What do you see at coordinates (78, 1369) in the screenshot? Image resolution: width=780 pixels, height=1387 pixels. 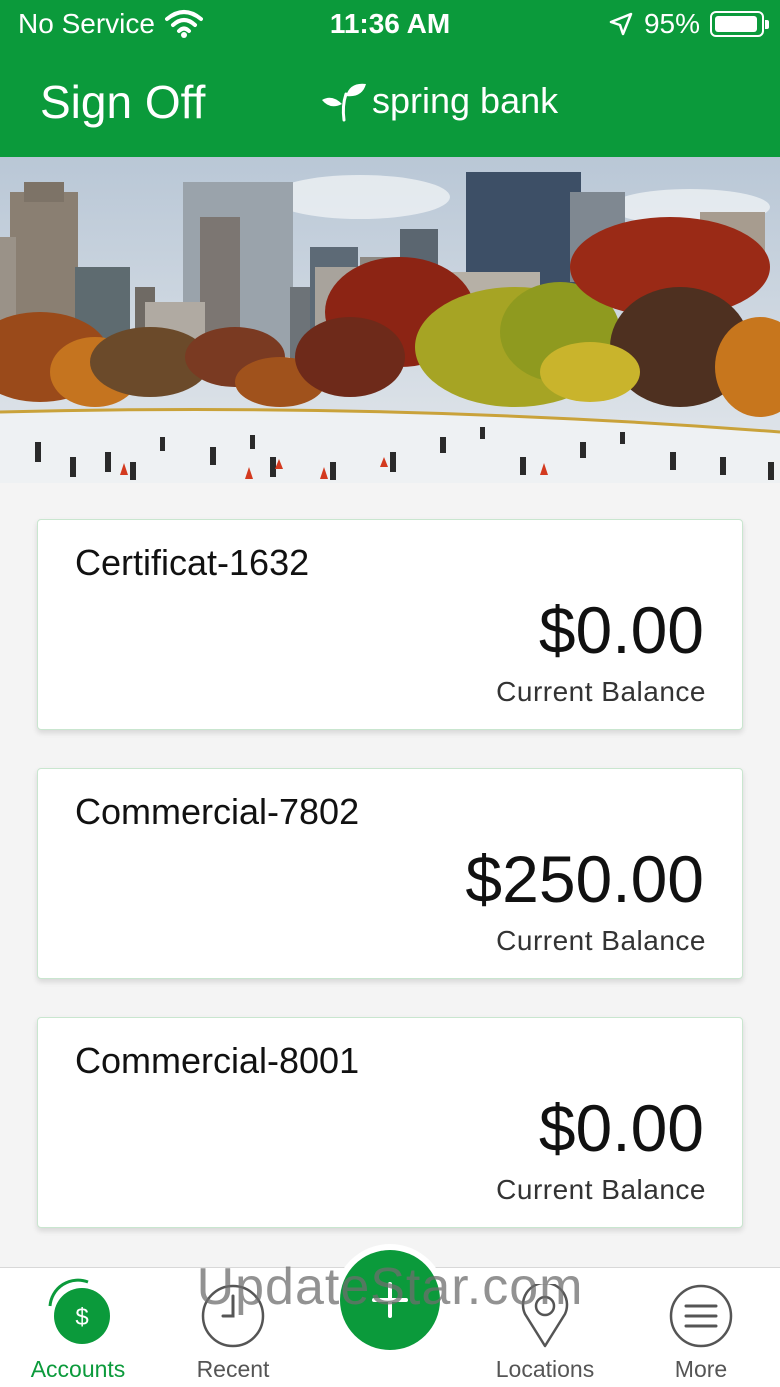 I see `nav-accounts-label: Accounts` at bounding box center [78, 1369].